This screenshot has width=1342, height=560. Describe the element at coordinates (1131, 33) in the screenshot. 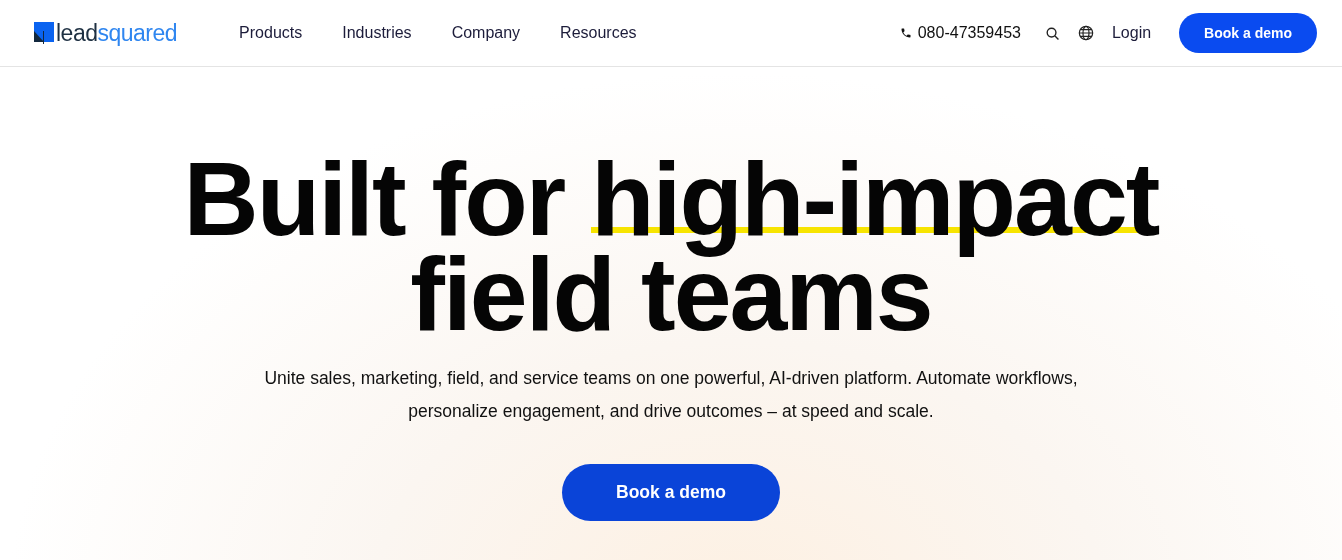

I see `login-link: Login` at that location.